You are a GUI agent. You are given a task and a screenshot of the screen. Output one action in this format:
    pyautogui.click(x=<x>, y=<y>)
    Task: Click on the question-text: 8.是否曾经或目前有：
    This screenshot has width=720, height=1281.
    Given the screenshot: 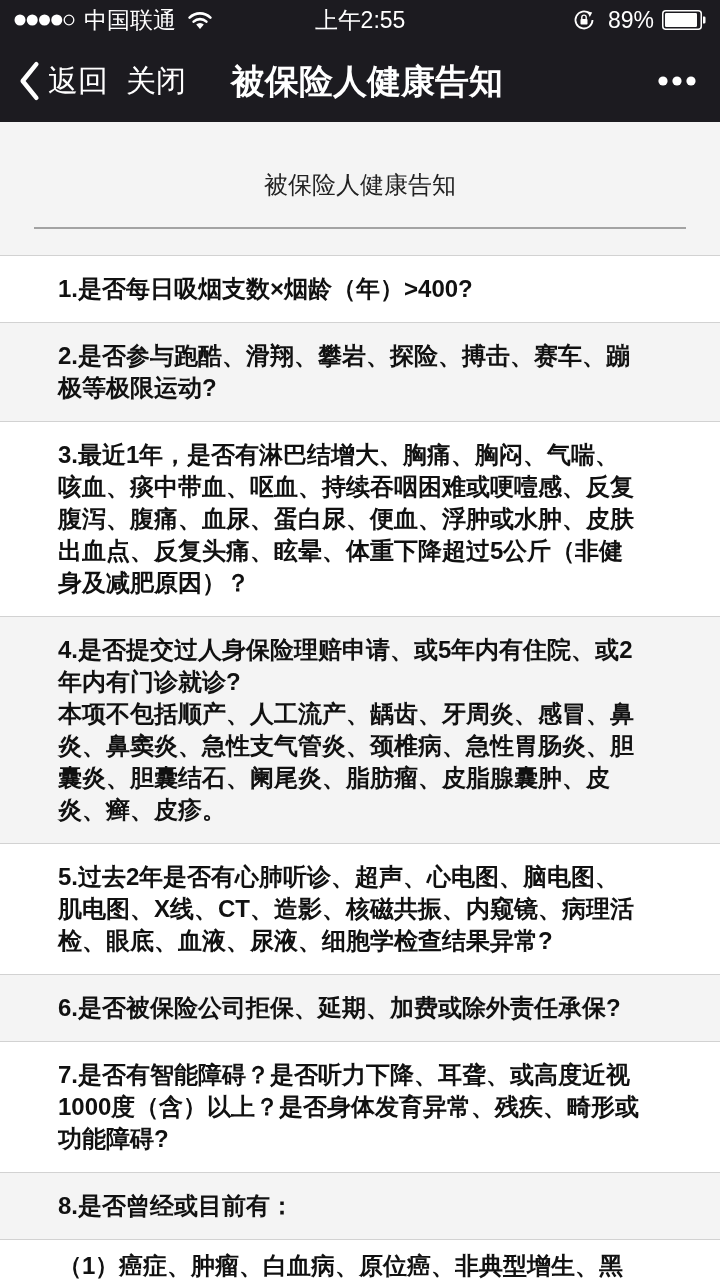 What is the action you would take?
    pyautogui.click(x=176, y=1206)
    